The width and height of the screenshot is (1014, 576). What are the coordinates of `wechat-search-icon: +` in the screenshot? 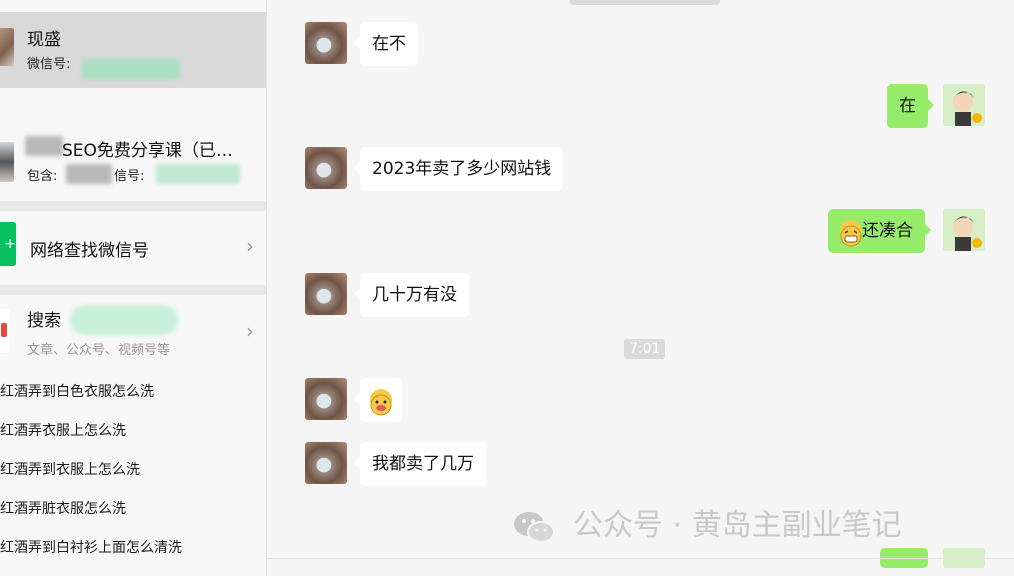 It's located at (8, 244).